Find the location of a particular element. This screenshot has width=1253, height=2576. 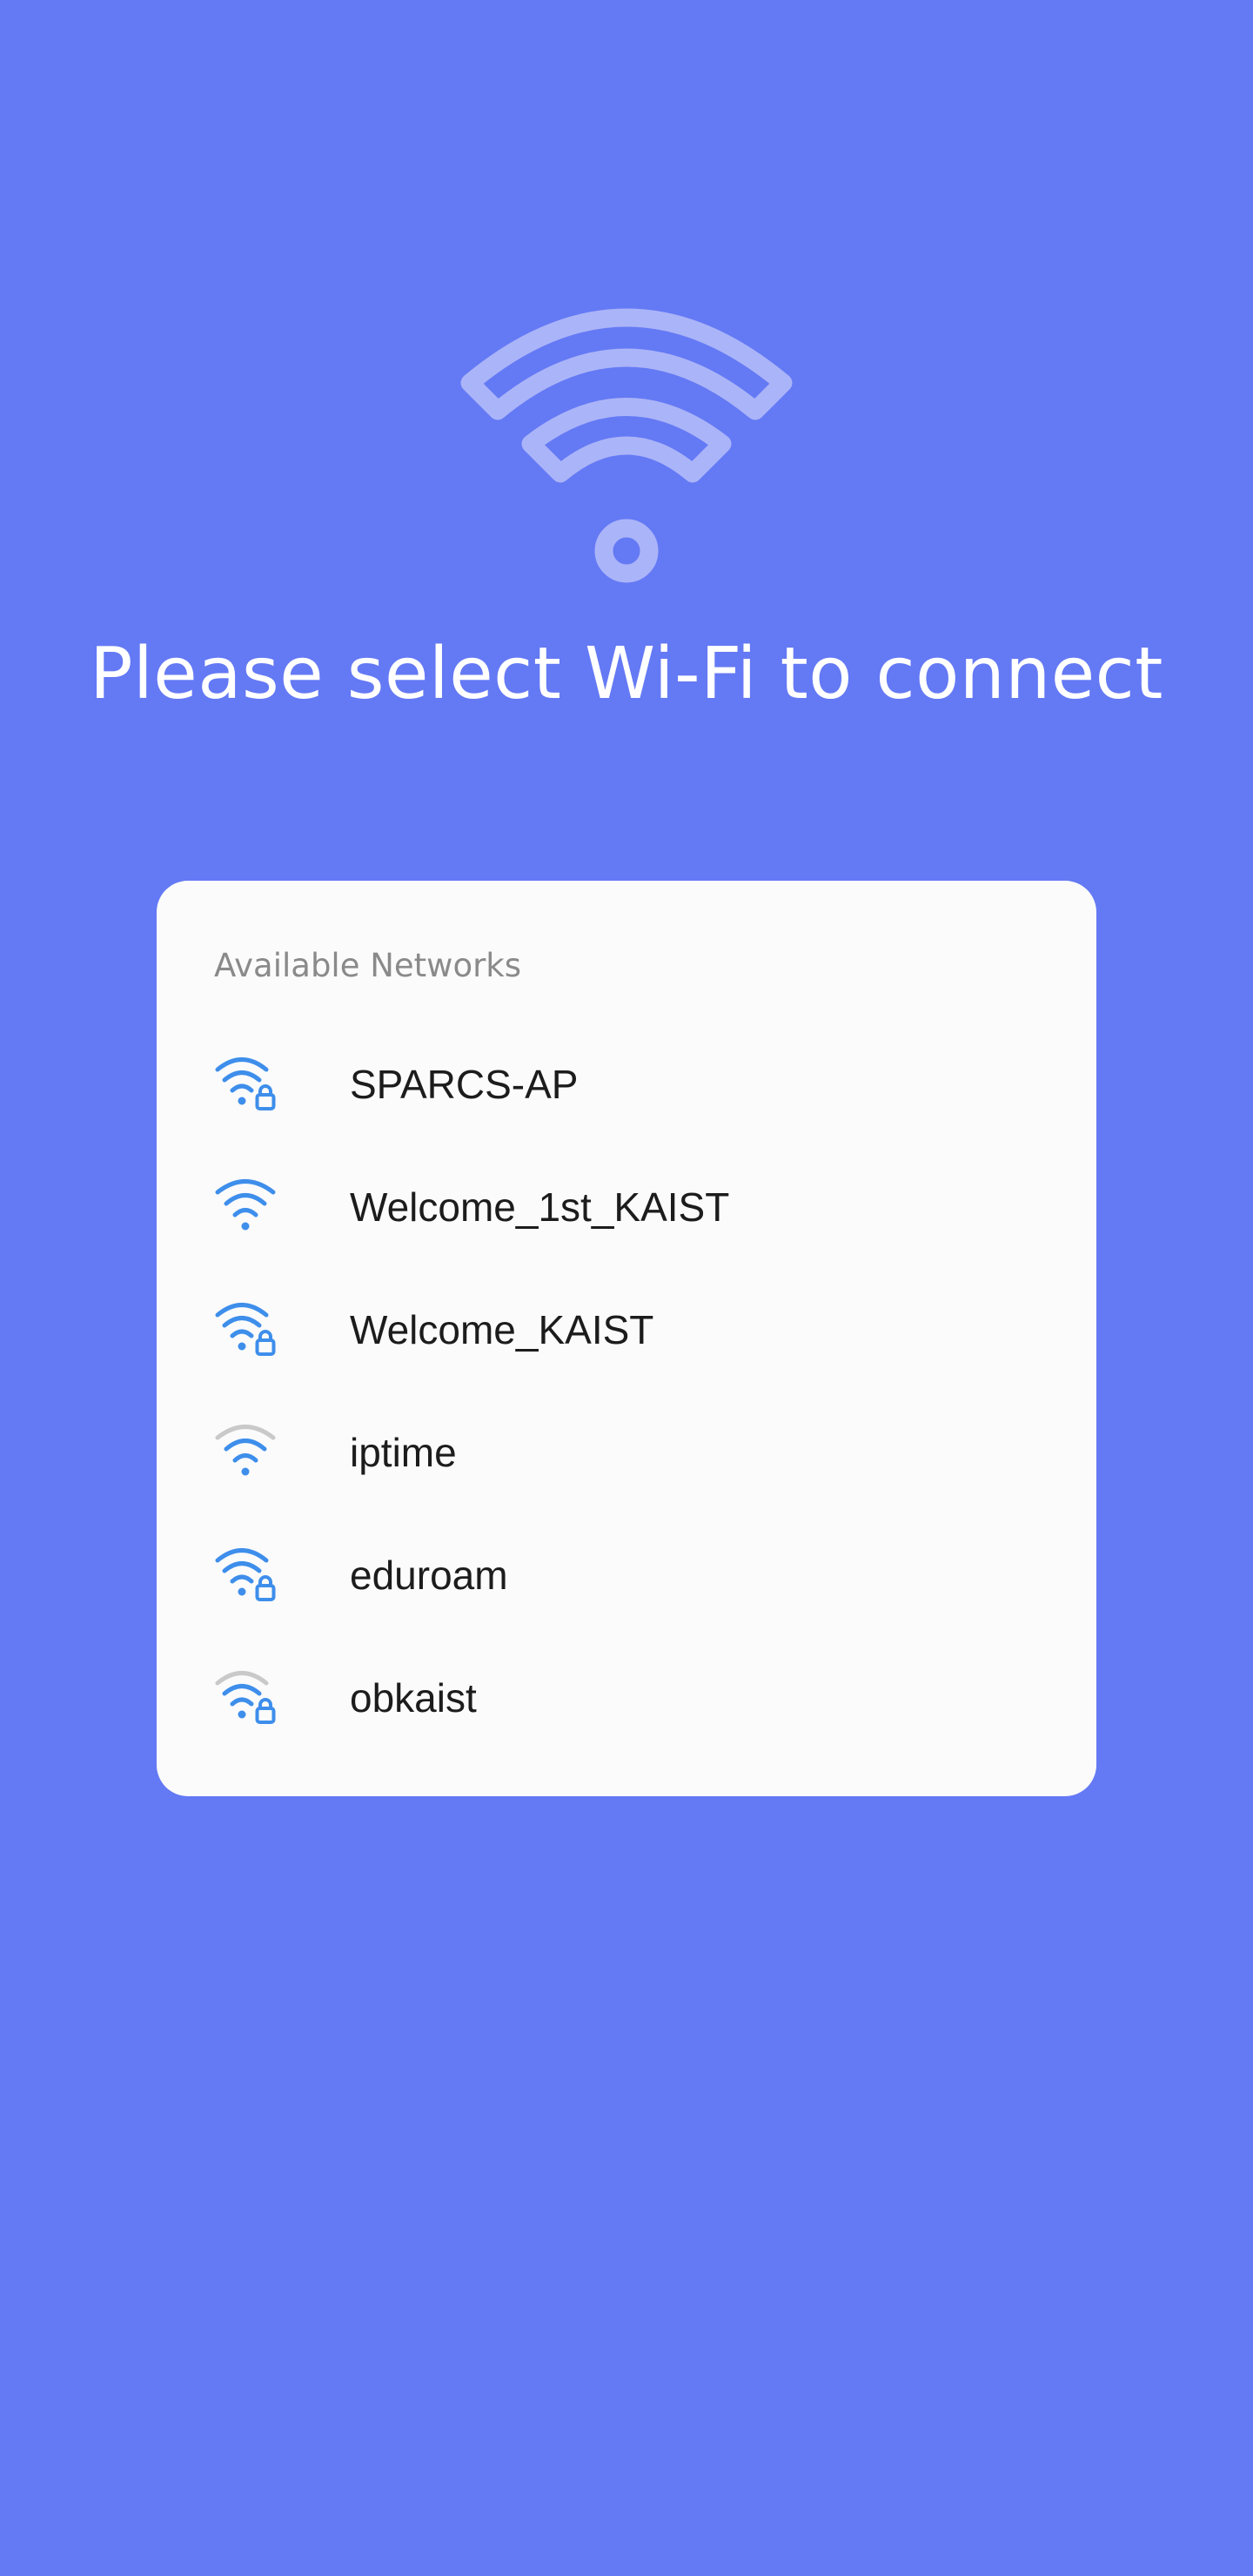

network-item-iptime: iptime is located at coordinates (626, 1453).